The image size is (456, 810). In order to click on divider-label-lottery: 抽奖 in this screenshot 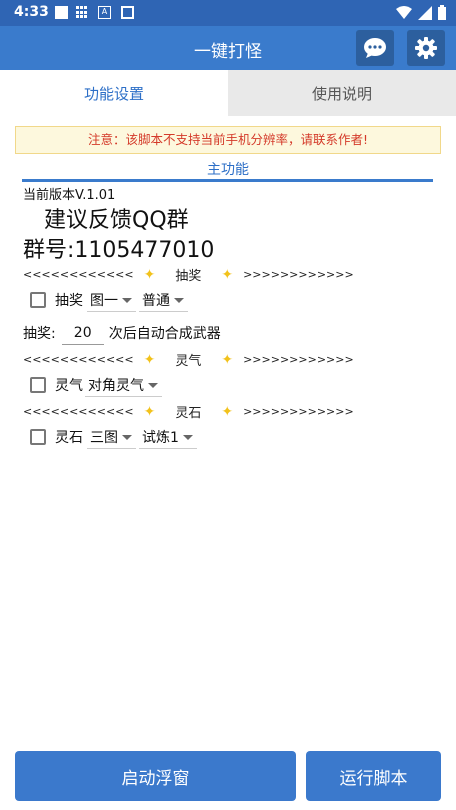, I will do `click(188, 276)`.